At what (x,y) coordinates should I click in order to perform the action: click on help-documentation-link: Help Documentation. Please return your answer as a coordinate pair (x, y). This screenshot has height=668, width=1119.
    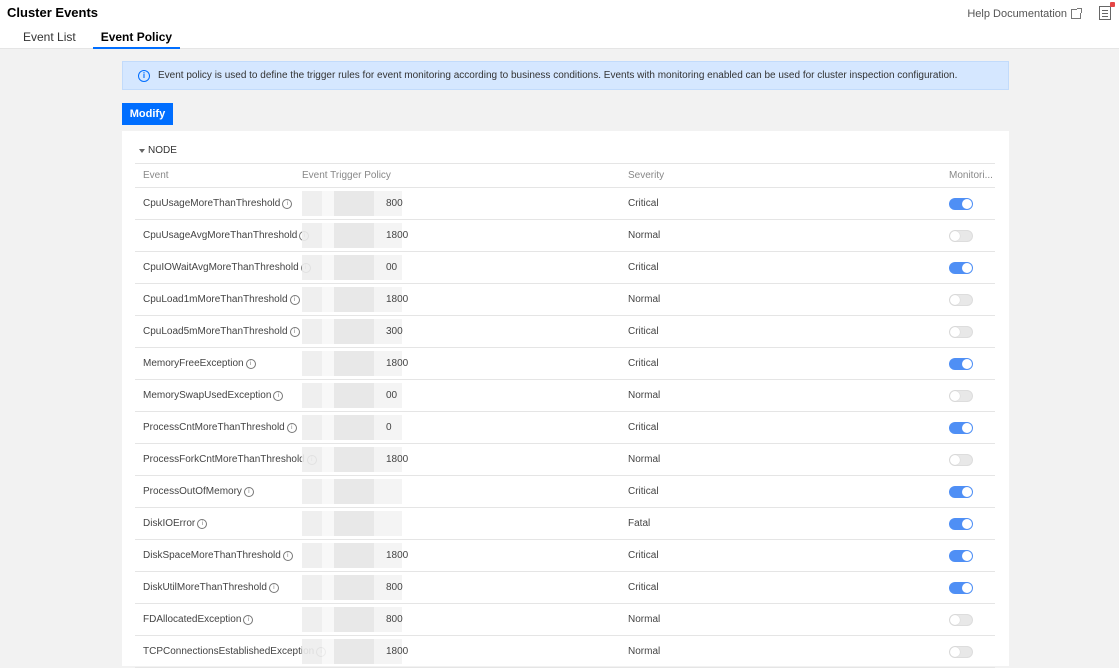
    Looking at the image, I should click on (1024, 14).